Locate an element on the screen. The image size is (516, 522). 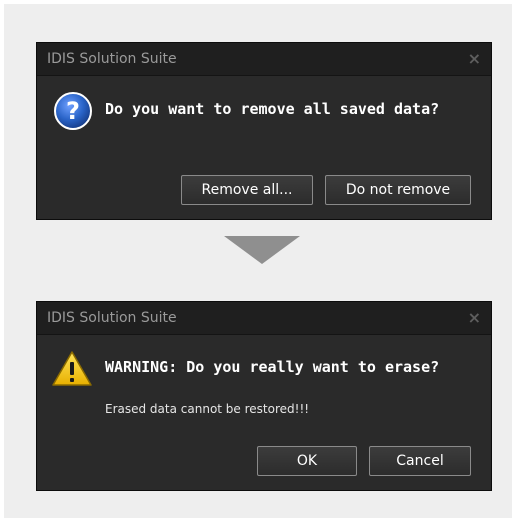
warning-icon is located at coordinates (72, 371).